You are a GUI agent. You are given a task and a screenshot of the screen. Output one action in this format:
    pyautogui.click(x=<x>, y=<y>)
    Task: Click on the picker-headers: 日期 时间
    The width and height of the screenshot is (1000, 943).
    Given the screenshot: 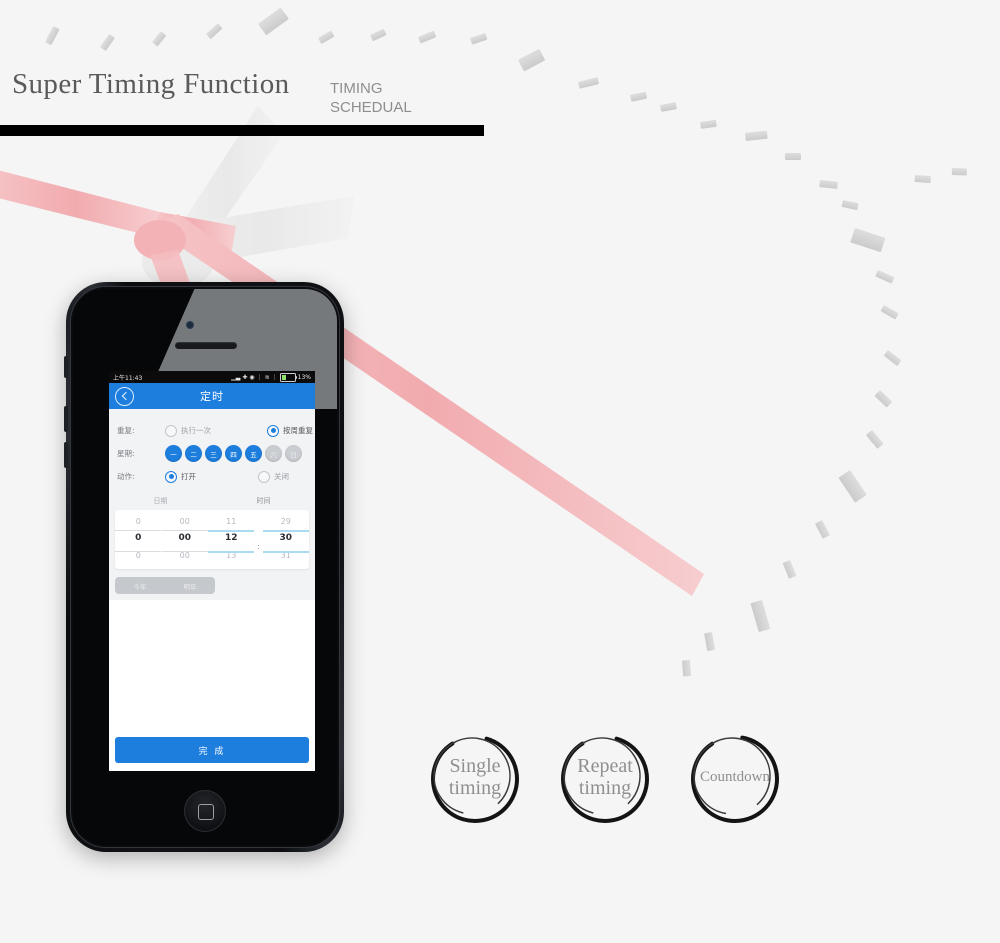 What is the action you would take?
    pyautogui.click(x=212, y=499)
    